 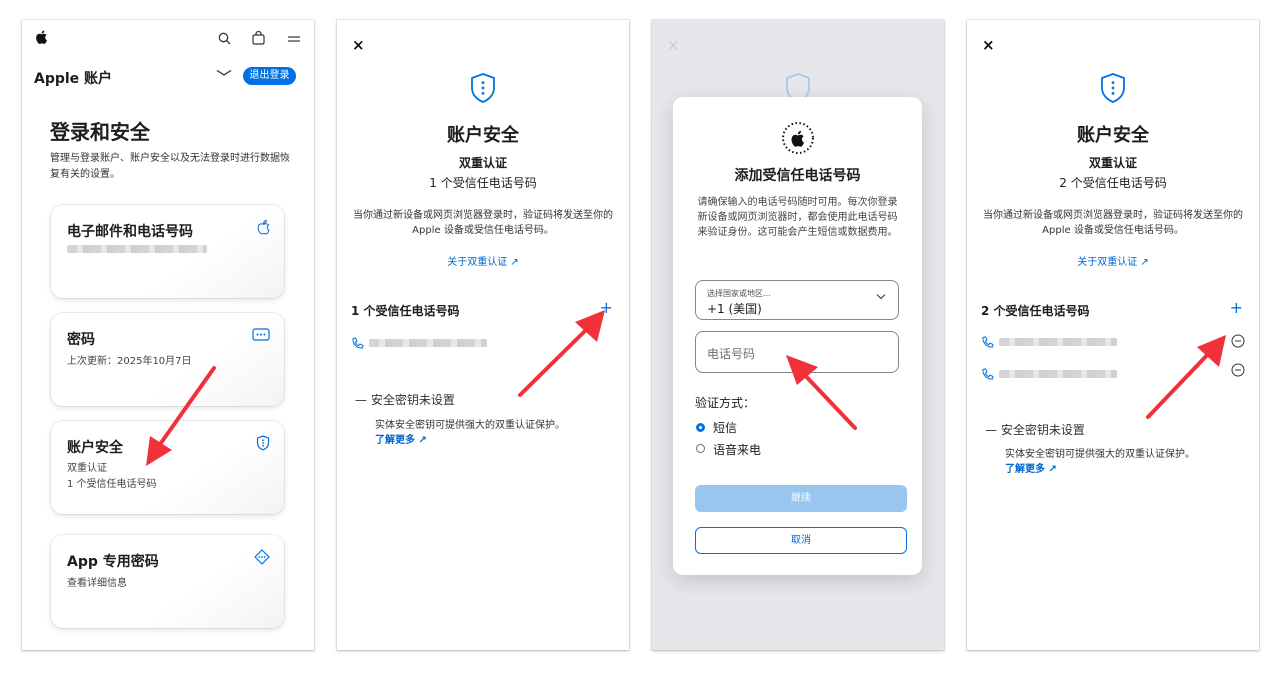 I want to click on country-select-value: +1 (美国), so click(x=734, y=309).